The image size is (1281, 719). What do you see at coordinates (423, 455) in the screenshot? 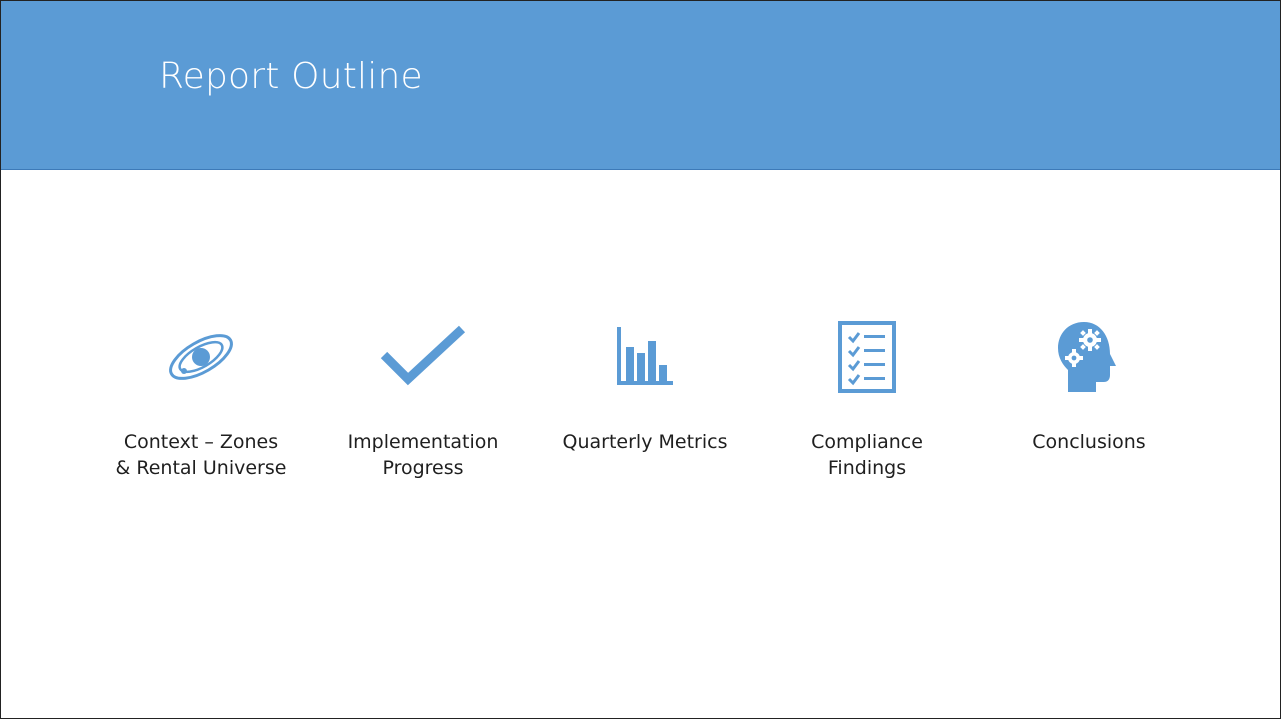
I see `outline-item-label: Implementation Progress` at bounding box center [423, 455].